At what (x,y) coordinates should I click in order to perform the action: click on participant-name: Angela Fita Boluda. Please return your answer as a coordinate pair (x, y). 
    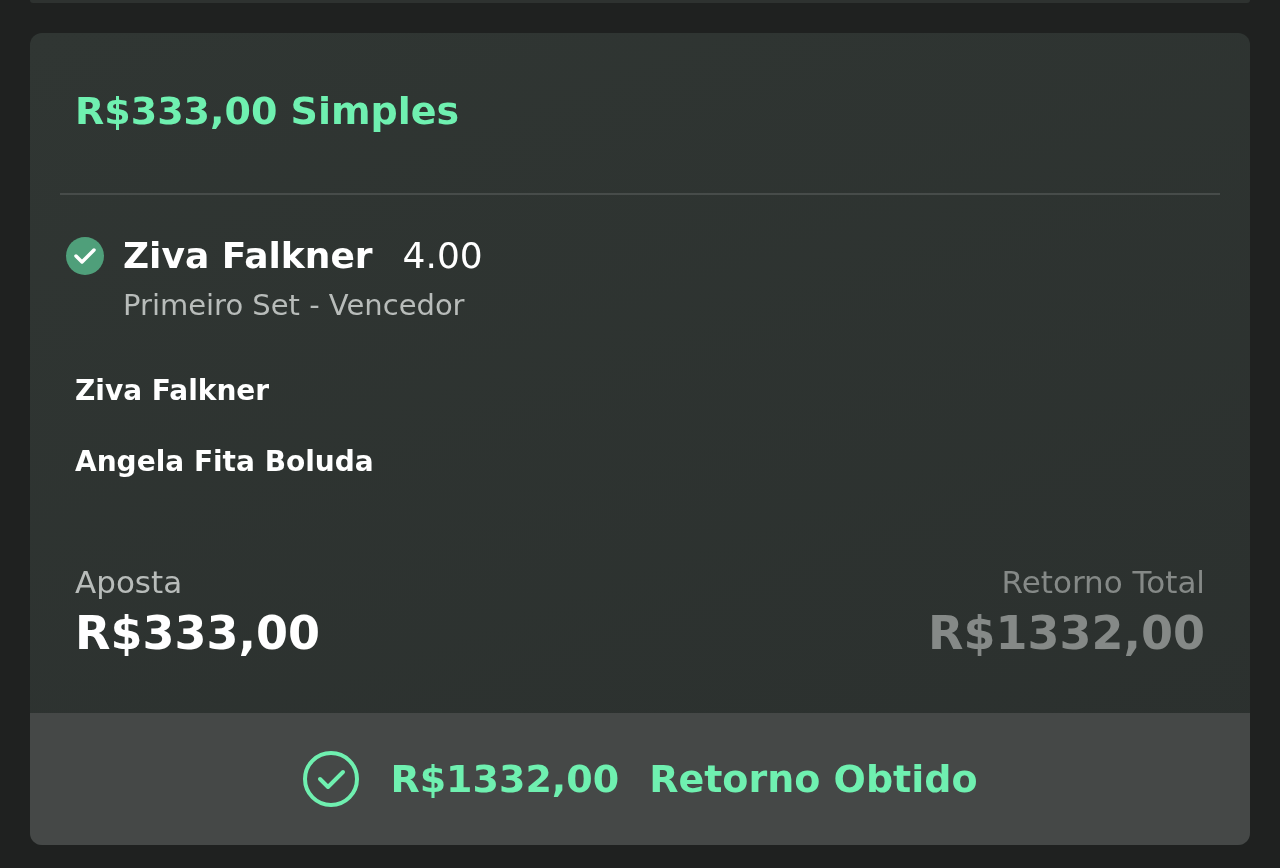
    Looking at the image, I should click on (224, 461).